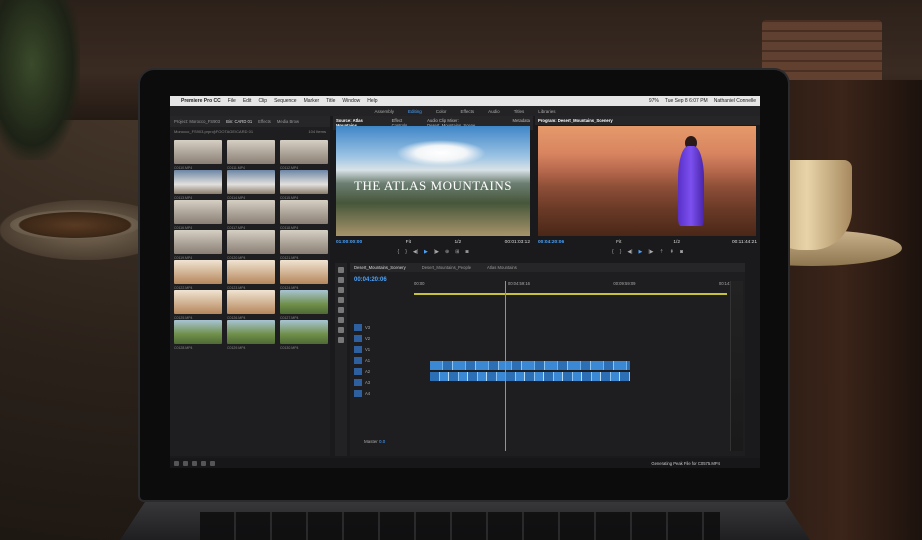 The image size is (922, 540). Describe the element at coordinates (201, 101) in the screenshot. I see `app-name-menu: Premiere Pro CC` at that location.